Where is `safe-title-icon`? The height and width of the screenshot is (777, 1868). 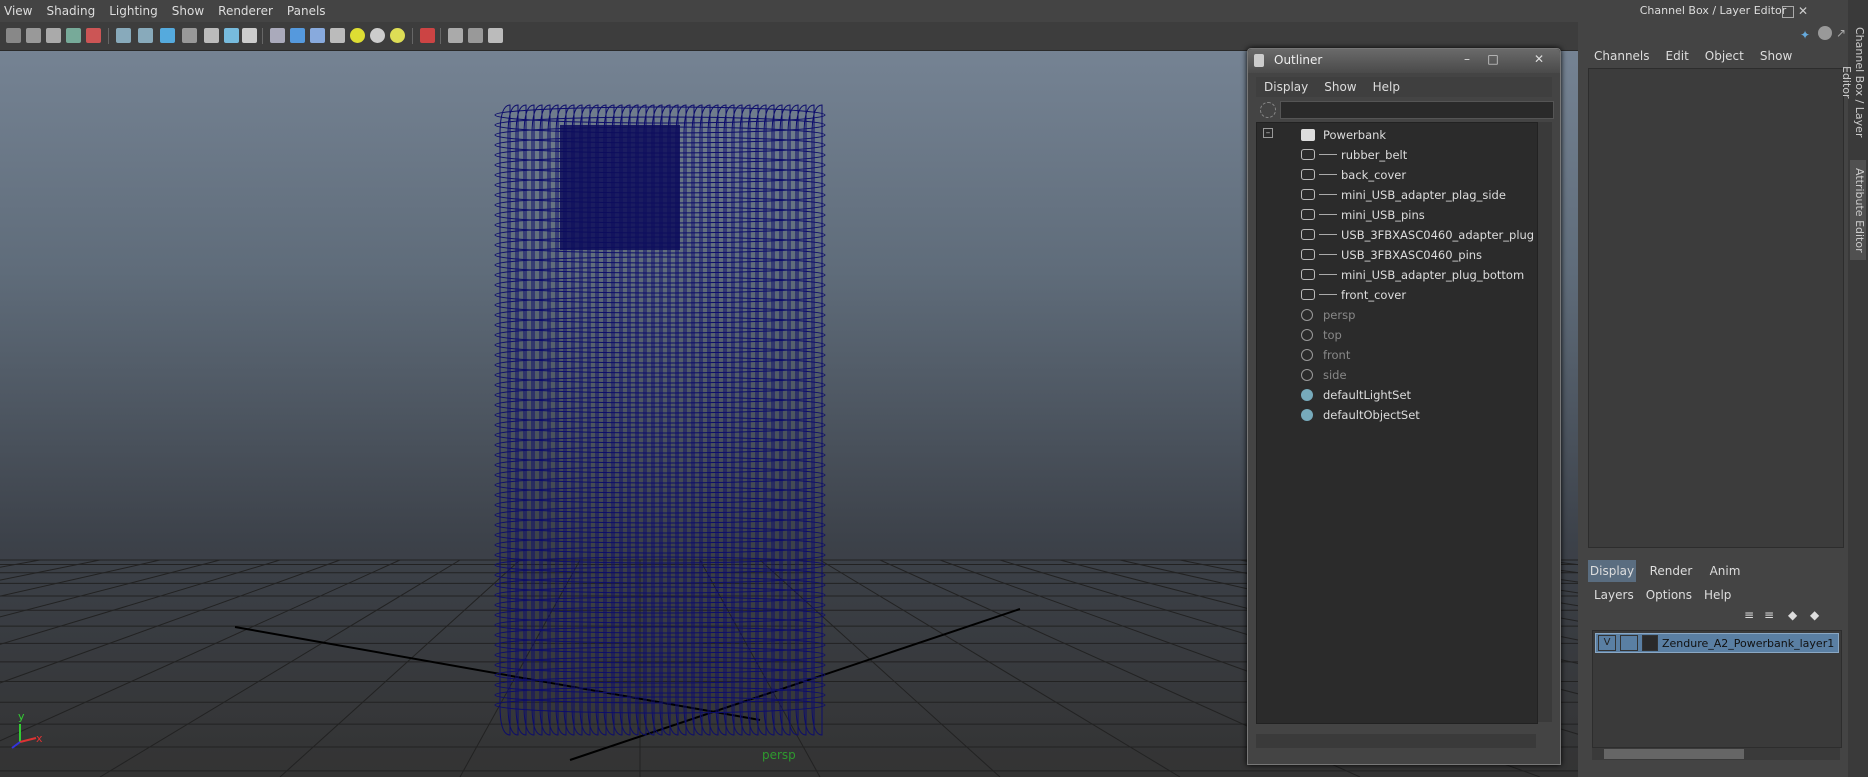 safe-title-icon is located at coordinates (249, 35).